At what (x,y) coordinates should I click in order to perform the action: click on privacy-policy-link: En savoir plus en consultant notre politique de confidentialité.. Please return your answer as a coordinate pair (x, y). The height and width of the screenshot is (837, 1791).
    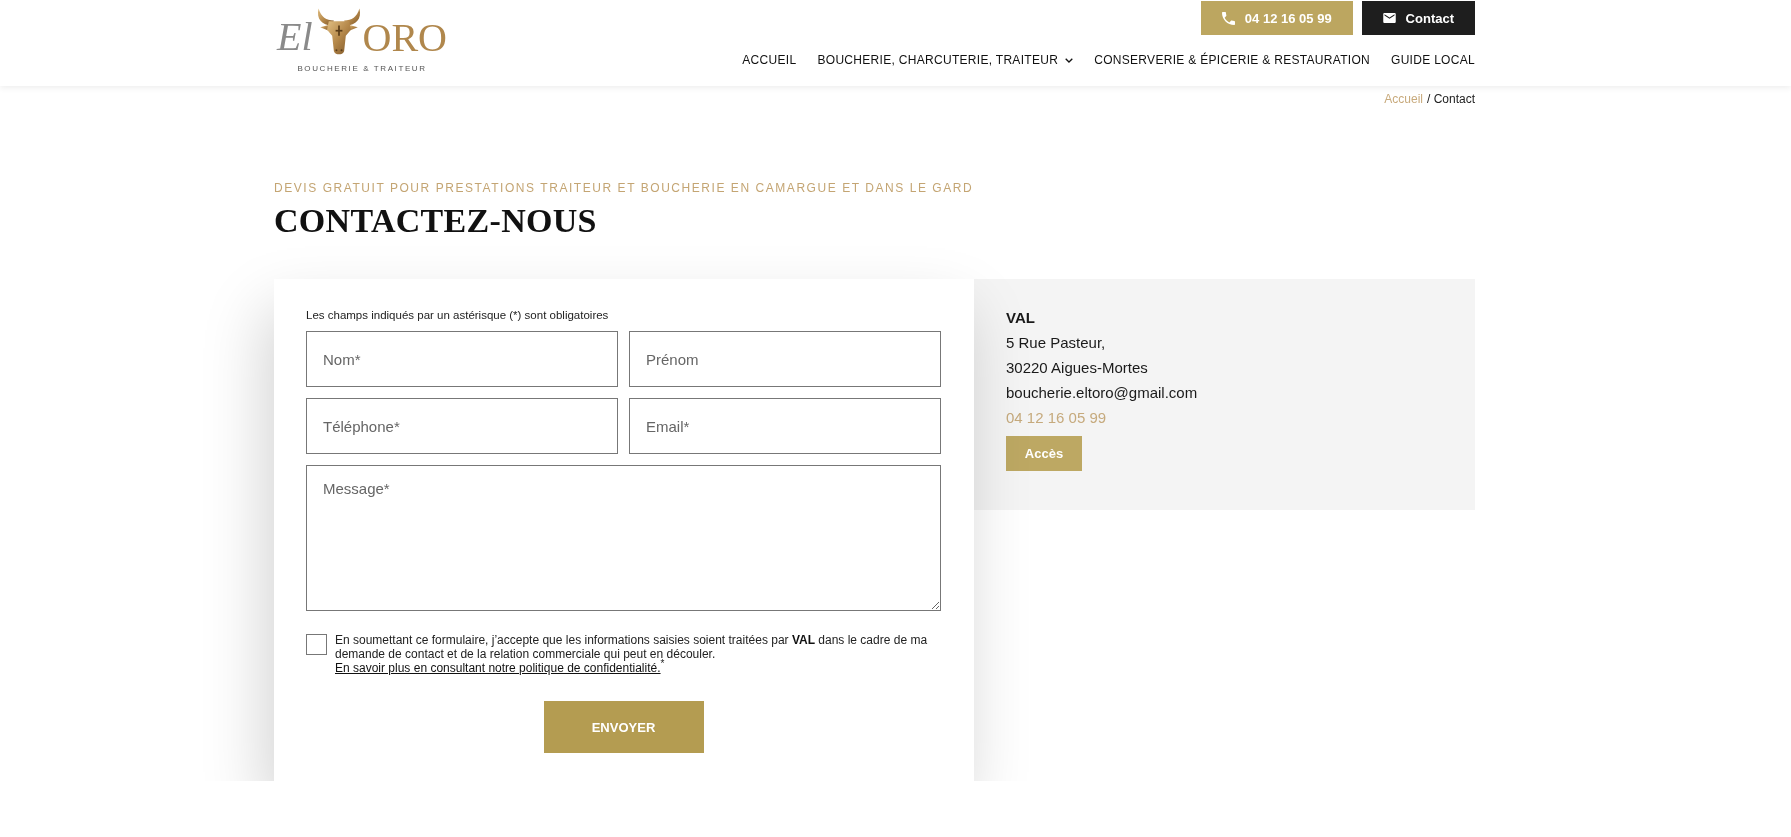
    Looking at the image, I should click on (498, 668).